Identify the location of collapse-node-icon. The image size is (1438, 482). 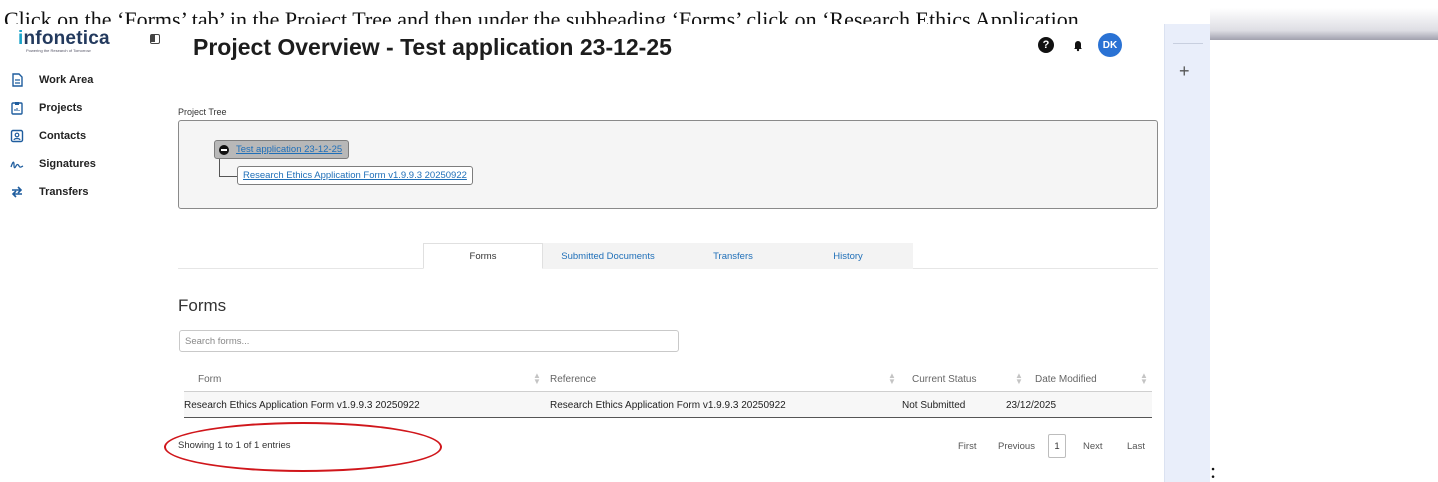
(224, 149).